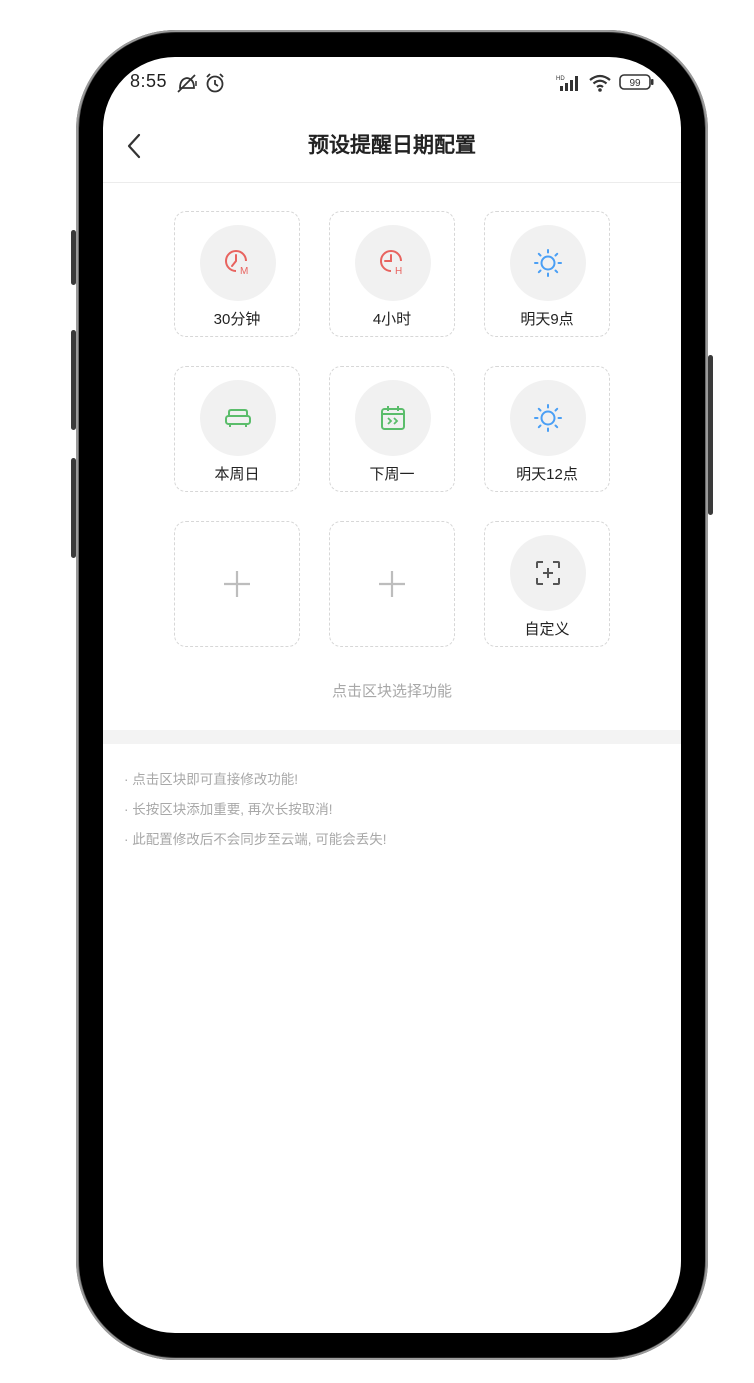  Describe the element at coordinates (601, 85) in the screenshot. I see `wifi-icon` at that location.